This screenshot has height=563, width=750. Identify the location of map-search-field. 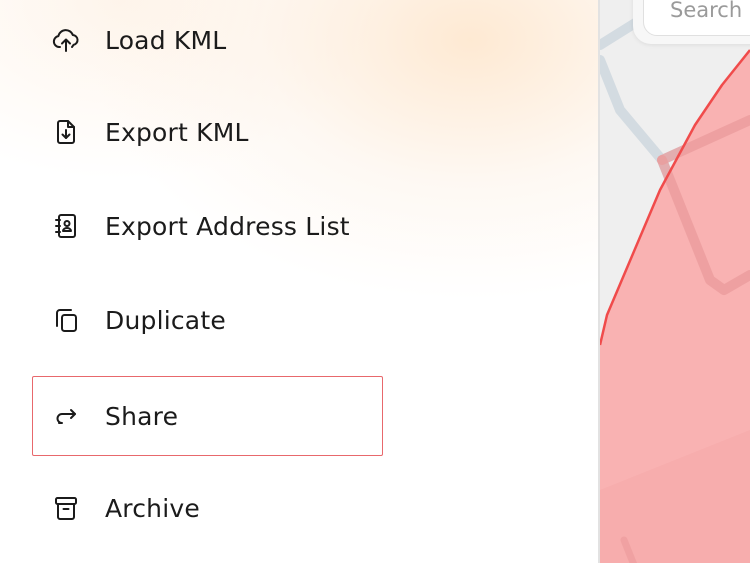
(696, 18).